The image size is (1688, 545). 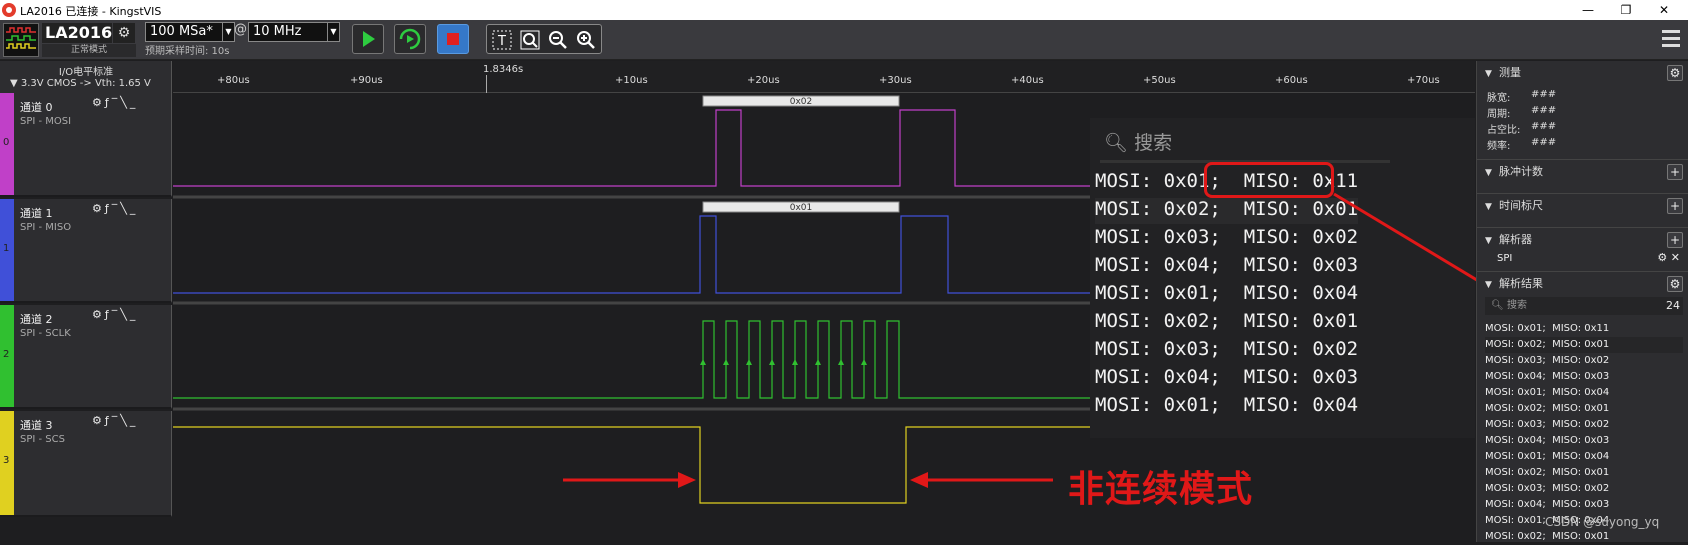 I want to click on sample-depth-value: 10 MHz, so click(x=277, y=31).